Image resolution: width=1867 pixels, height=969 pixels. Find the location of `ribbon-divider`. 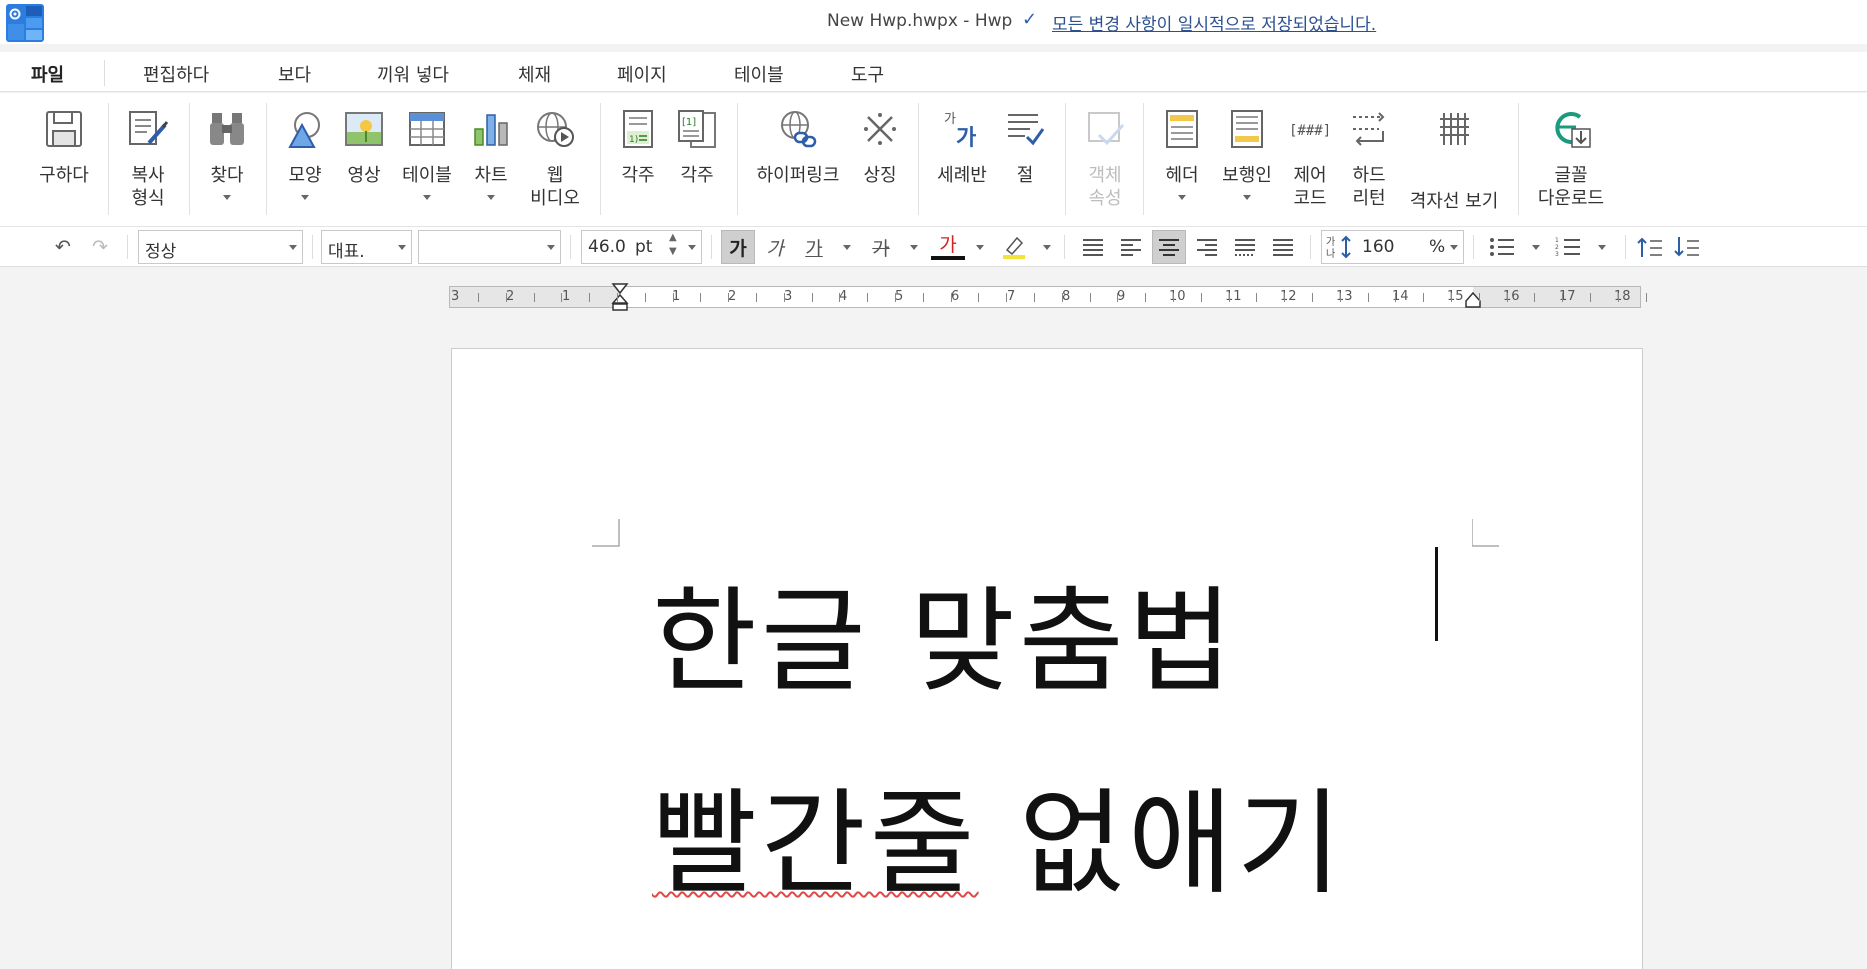

ribbon-divider is located at coordinates (266, 159).